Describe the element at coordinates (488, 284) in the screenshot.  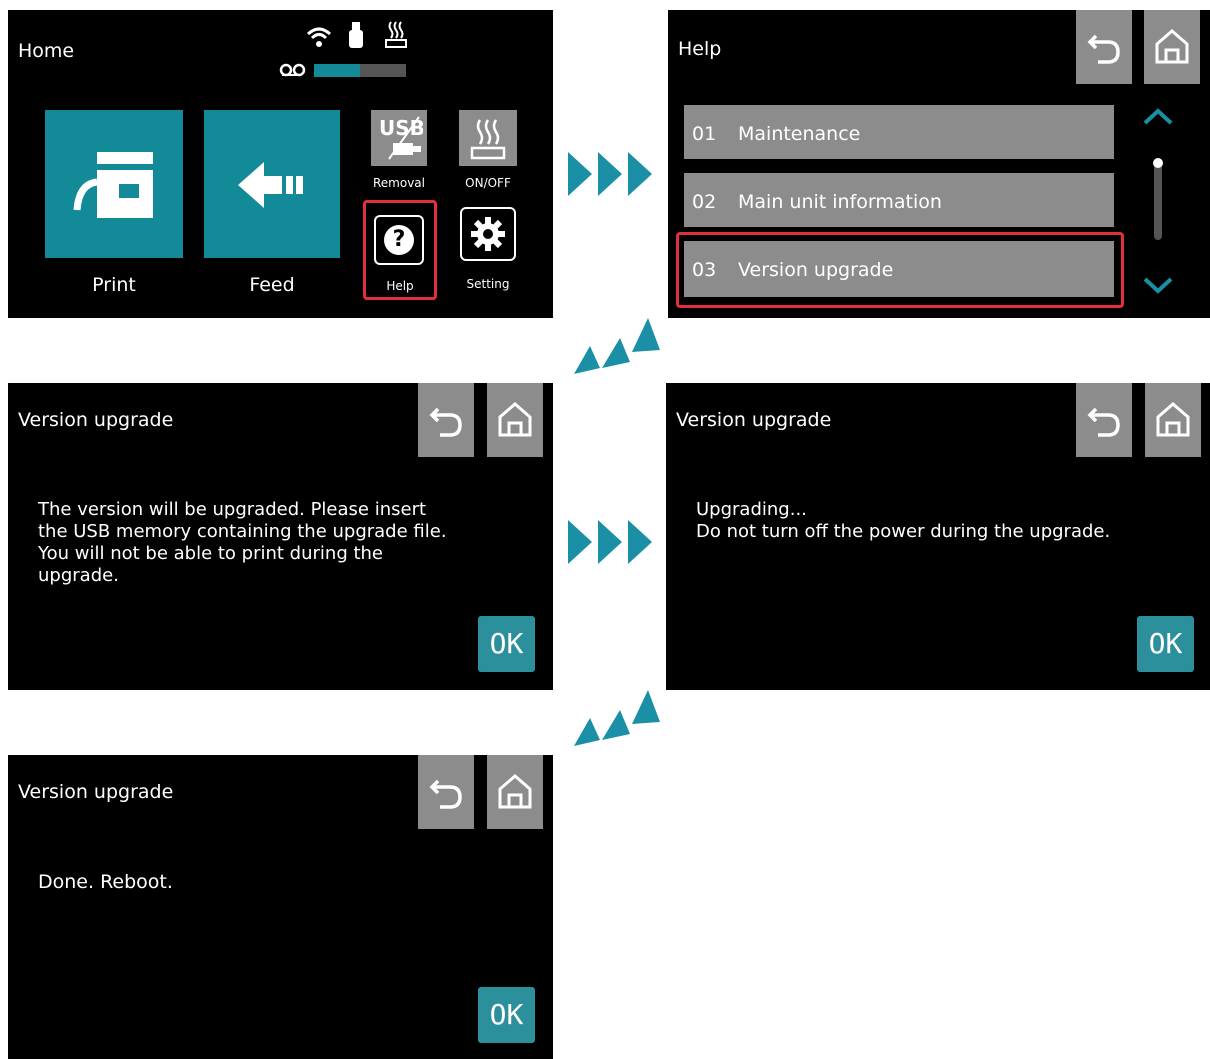
I see `setting-label: Setting` at that location.